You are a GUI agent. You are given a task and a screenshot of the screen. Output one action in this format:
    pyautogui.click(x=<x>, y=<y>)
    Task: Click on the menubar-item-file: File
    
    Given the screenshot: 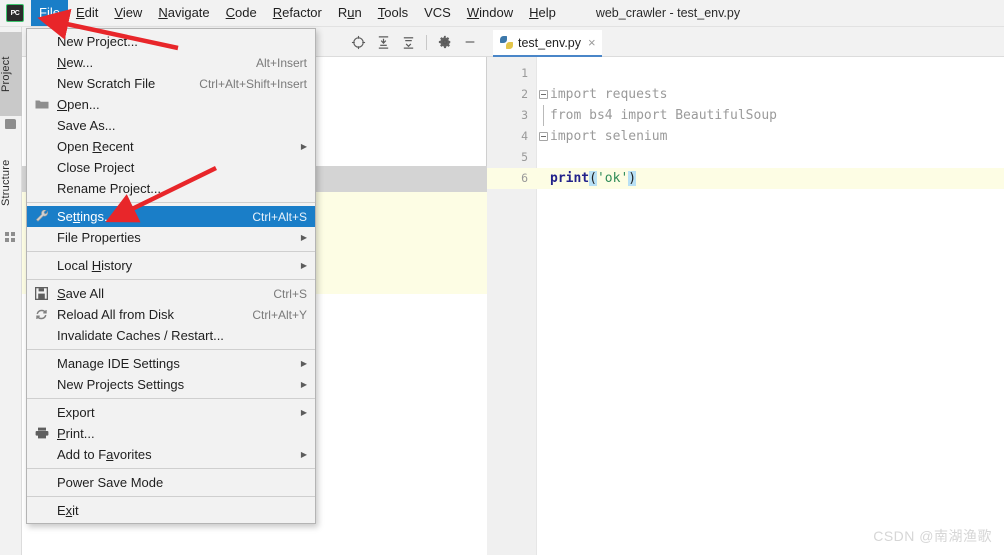 What is the action you would take?
    pyautogui.click(x=49, y=13)
    